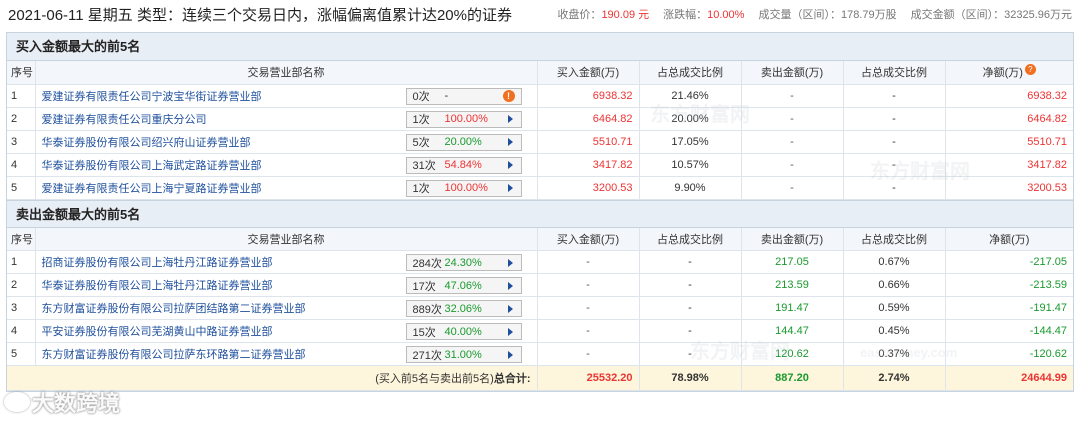 Image resolution: width=1080 pixels, height=422 pixels. Describe the element at coordinates (588, 378) in the screenshot. I see `total-buy: 25532.20` at that location.